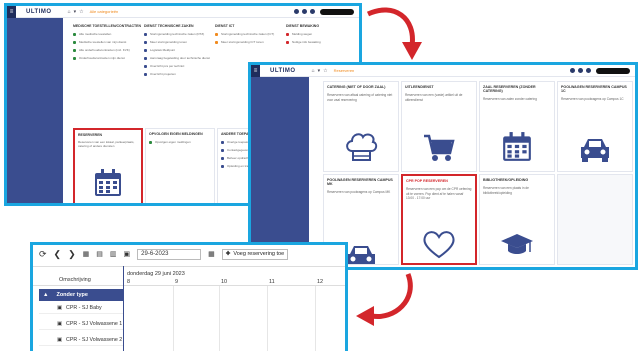 This screenshot has height=351, width=641. What do you see at coordinates (94, 323) in the screenshot?
I see `resource-label: CPR - SJ Volwassene 1` at bounding box center [94, 323].